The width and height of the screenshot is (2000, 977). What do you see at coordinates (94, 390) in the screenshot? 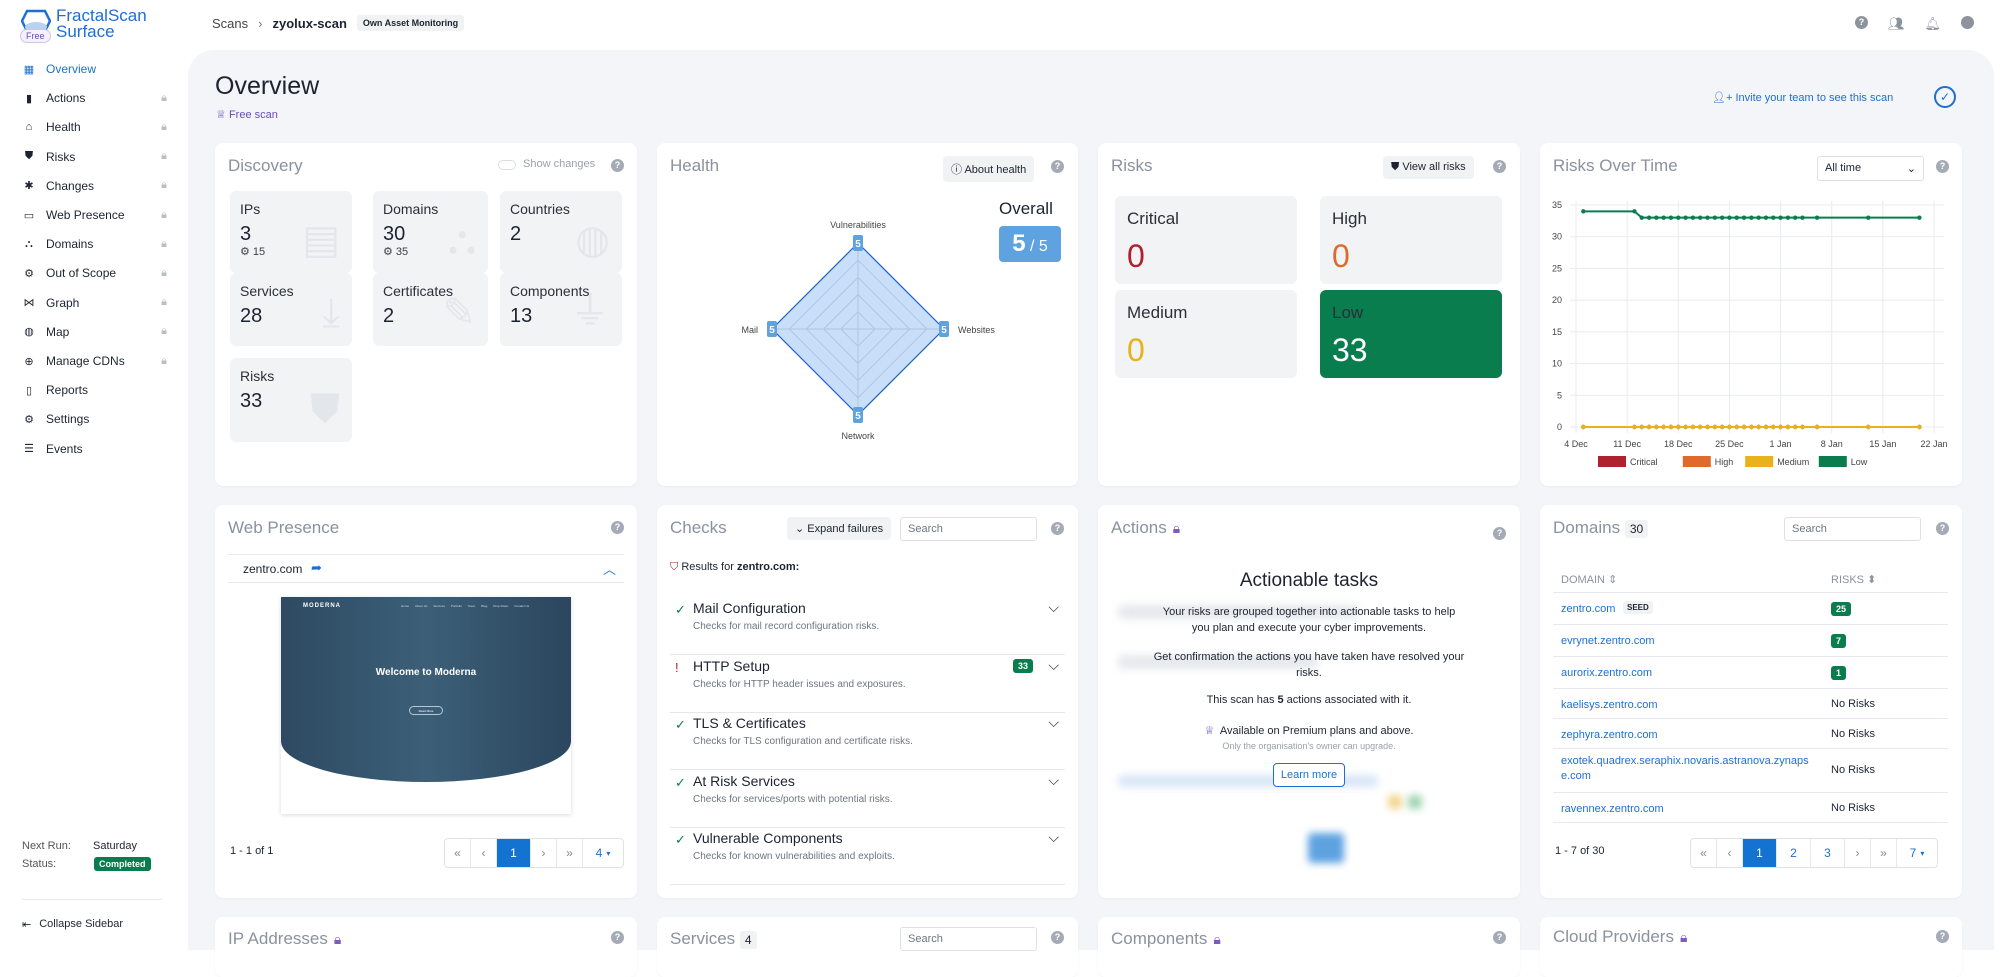
I see `sidebar-item-reports: ▯ Reports` at bounding box center [94, 390].